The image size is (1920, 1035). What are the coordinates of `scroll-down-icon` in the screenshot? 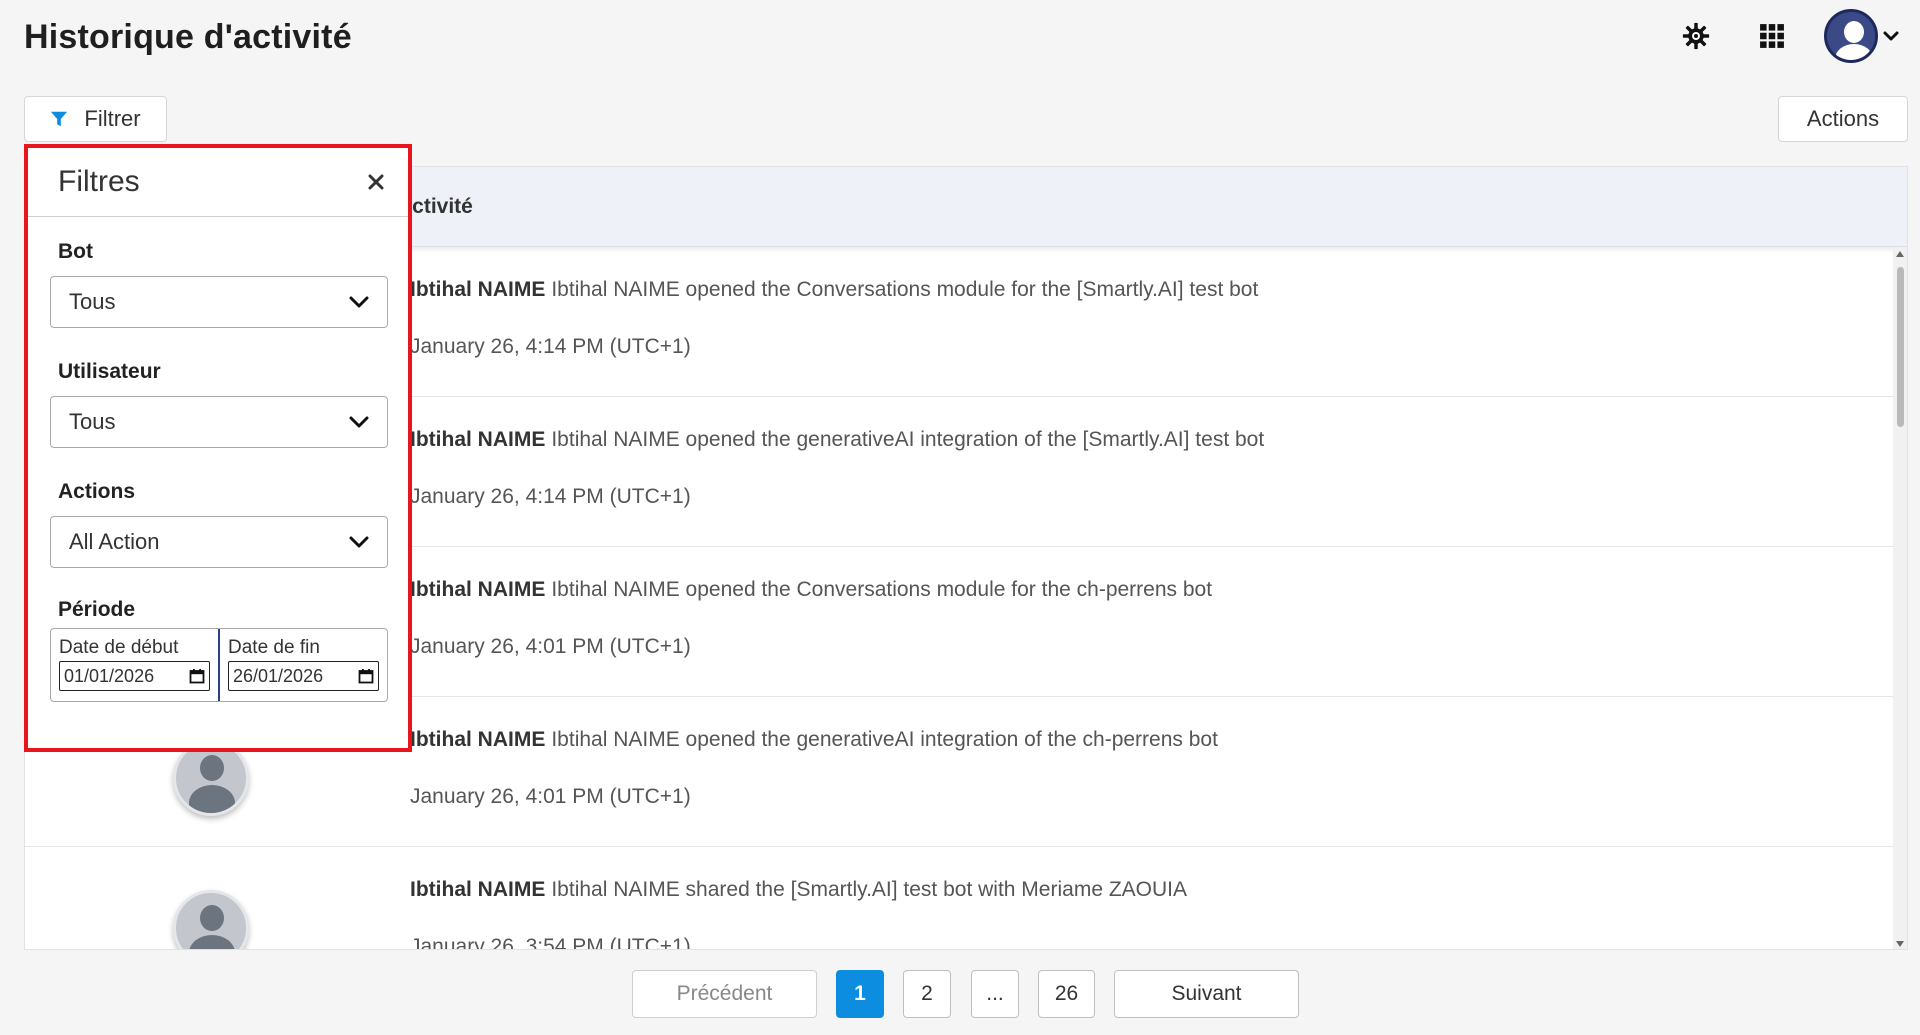 It's located at (1900, 944).